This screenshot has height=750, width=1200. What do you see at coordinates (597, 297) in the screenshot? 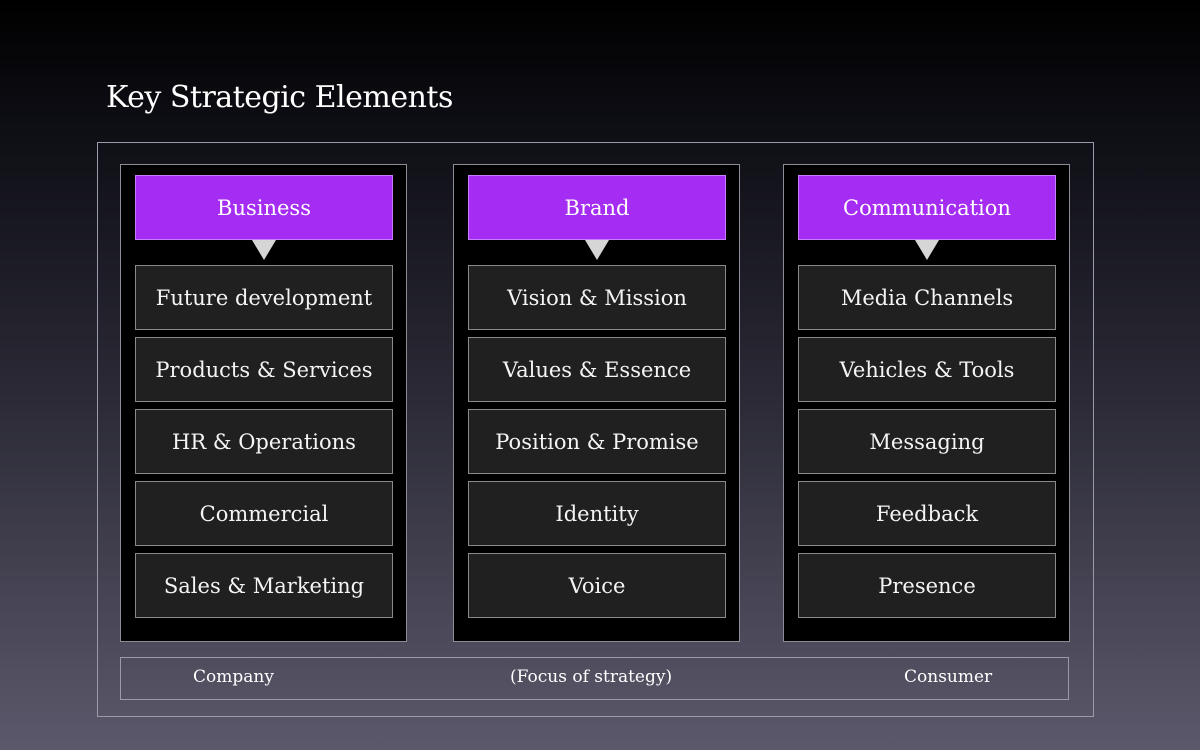
I see `element-box: Vision & Mission` at bounding box center [597, 297].